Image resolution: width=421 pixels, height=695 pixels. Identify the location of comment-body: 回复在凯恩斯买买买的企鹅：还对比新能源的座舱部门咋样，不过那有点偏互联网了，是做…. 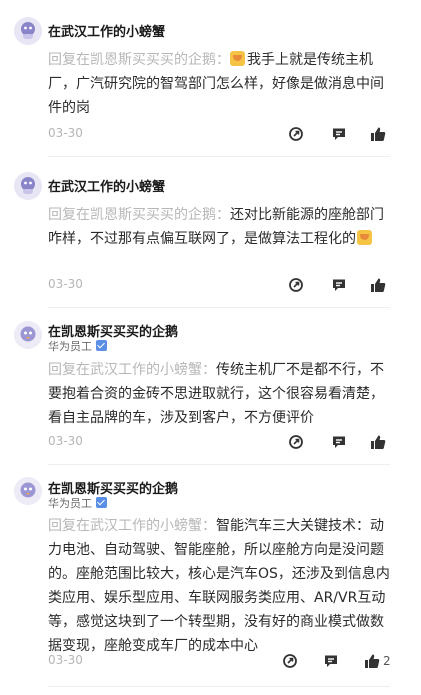
(220, 227).